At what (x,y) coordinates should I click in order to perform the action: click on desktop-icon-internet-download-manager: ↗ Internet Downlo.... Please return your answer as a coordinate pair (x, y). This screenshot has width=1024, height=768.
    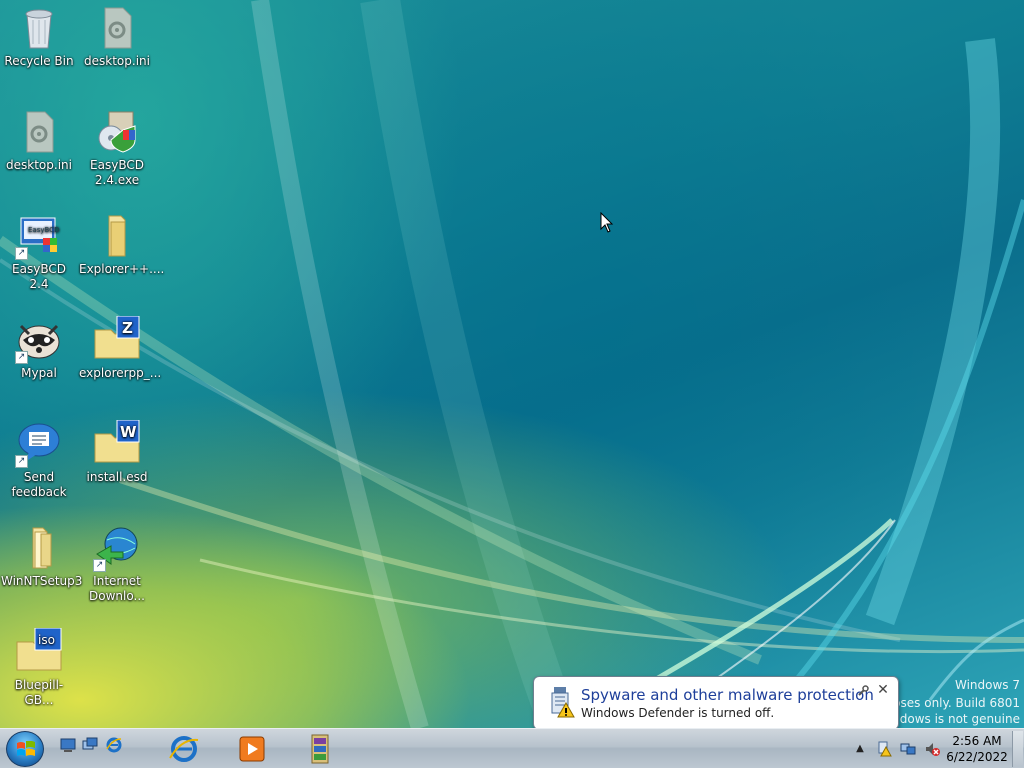
    Looking at the image, I should click on (117, 564).